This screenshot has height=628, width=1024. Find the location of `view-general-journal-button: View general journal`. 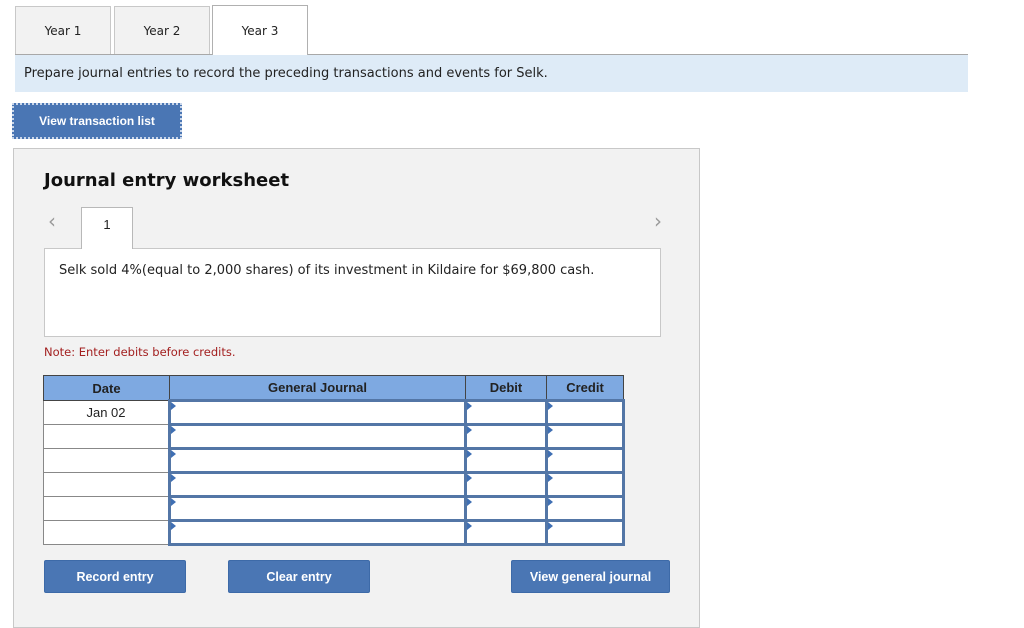

view-general-journal-button: View general journal is located at coordinates (590, 576).